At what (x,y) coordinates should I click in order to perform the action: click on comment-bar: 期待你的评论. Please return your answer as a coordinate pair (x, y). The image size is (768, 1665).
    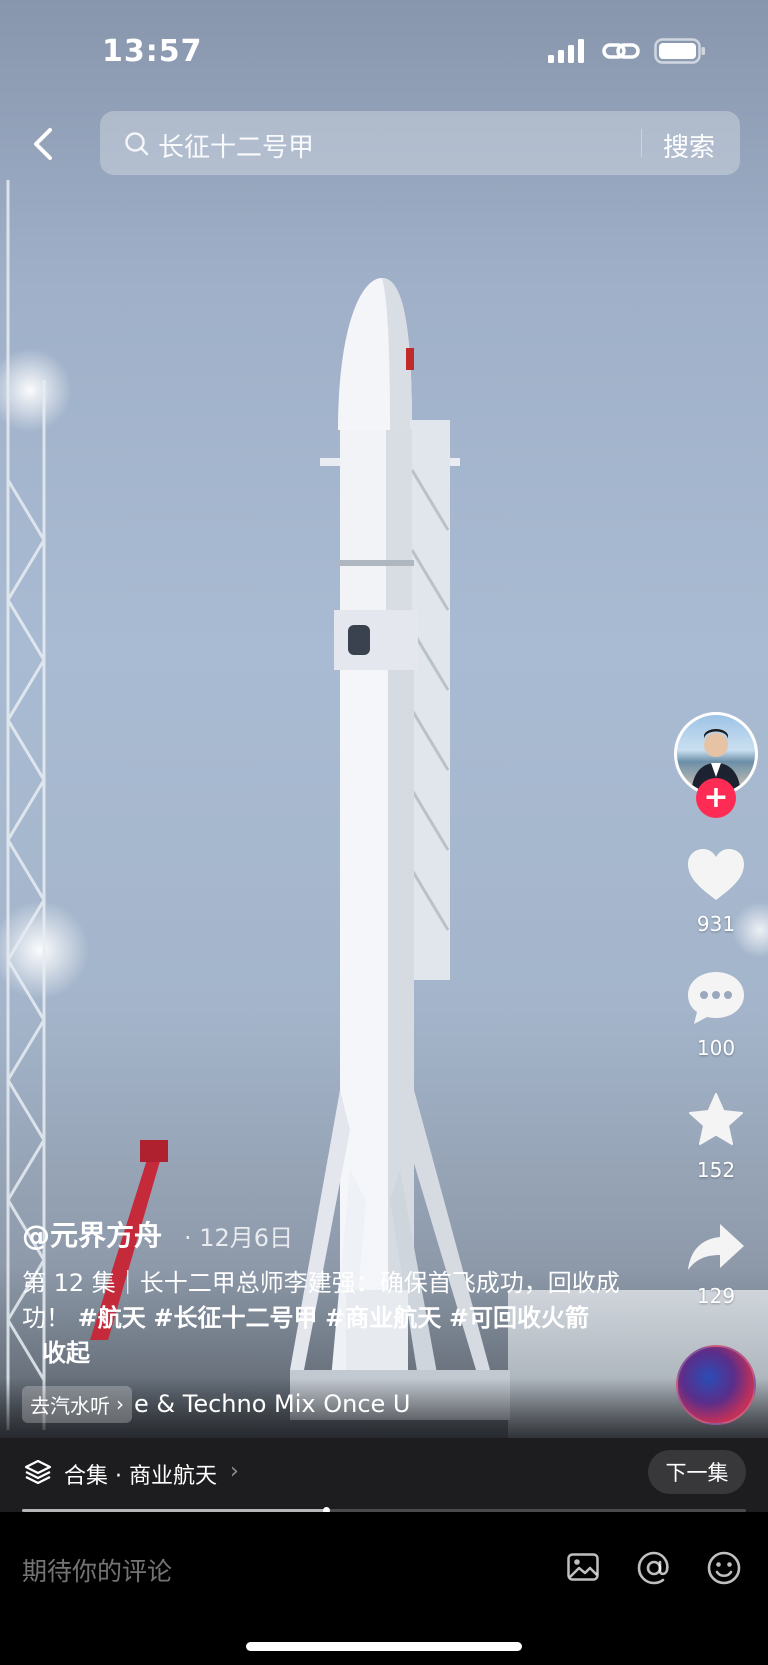
    Looking at the image, I should click on (384, 1588).